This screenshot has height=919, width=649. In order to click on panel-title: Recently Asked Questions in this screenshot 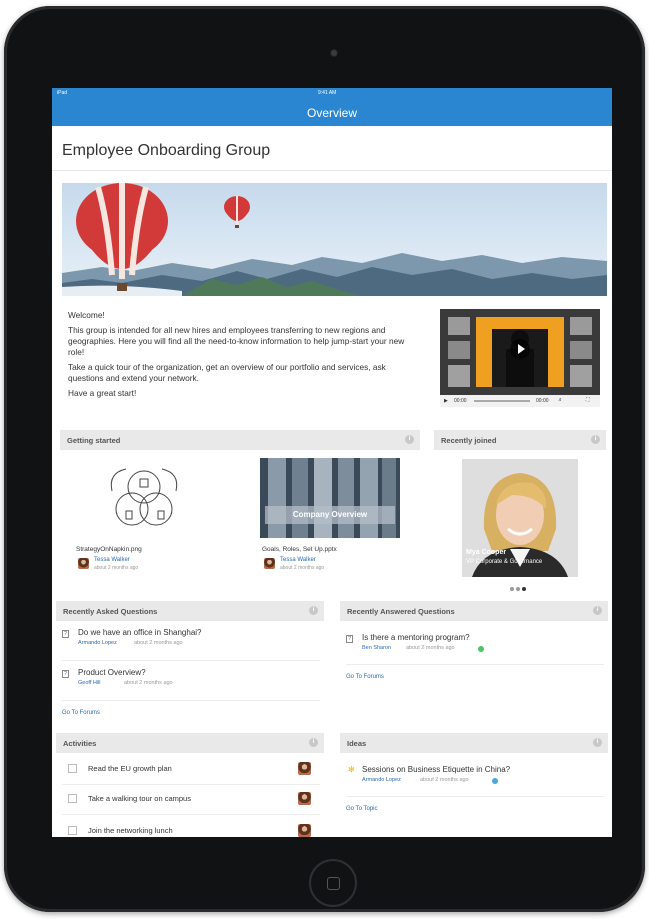, I will do `click(110, 611)`.